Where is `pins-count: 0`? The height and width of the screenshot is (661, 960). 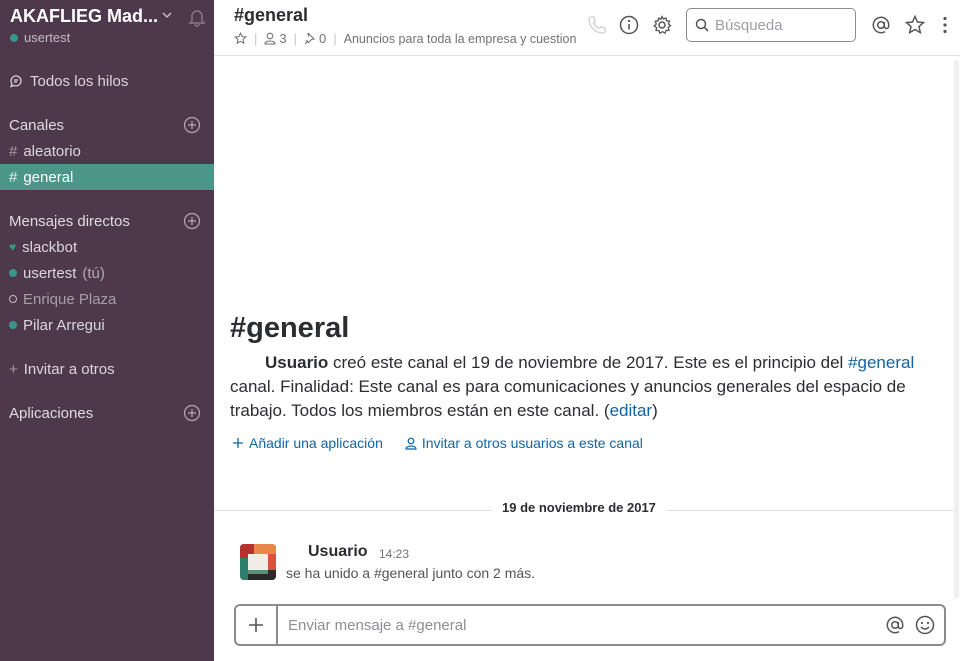
pins-count: 0 is located at coordinates (322, 38).